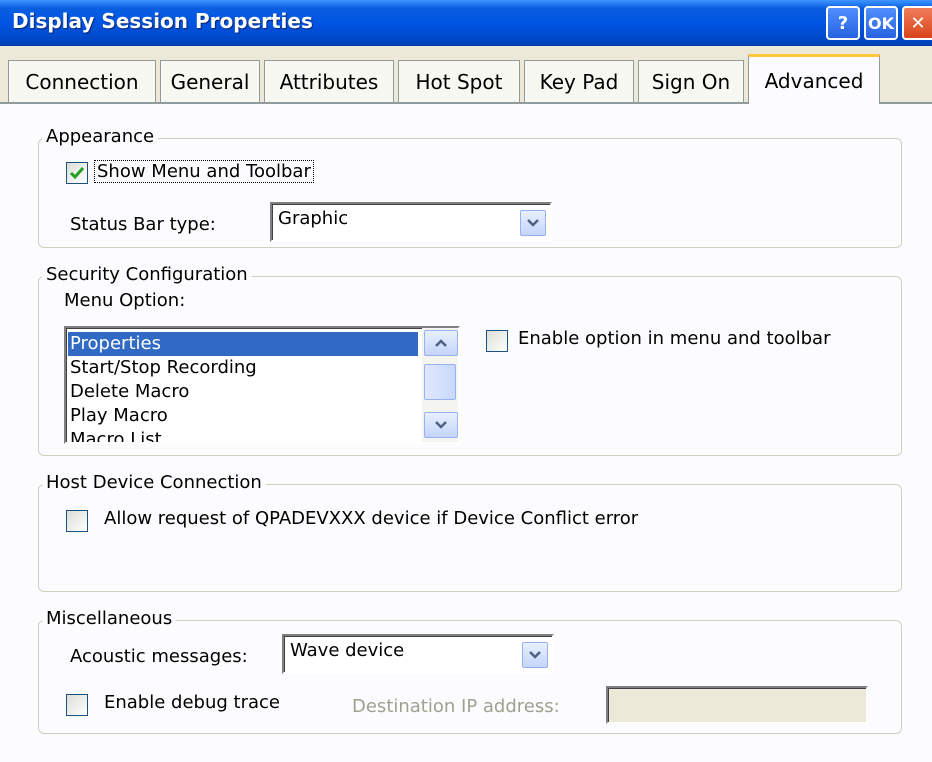 This screenshot has height=762, width=932. I want to click on debug-trace-label: Enable debug trace, so click(192, 702).